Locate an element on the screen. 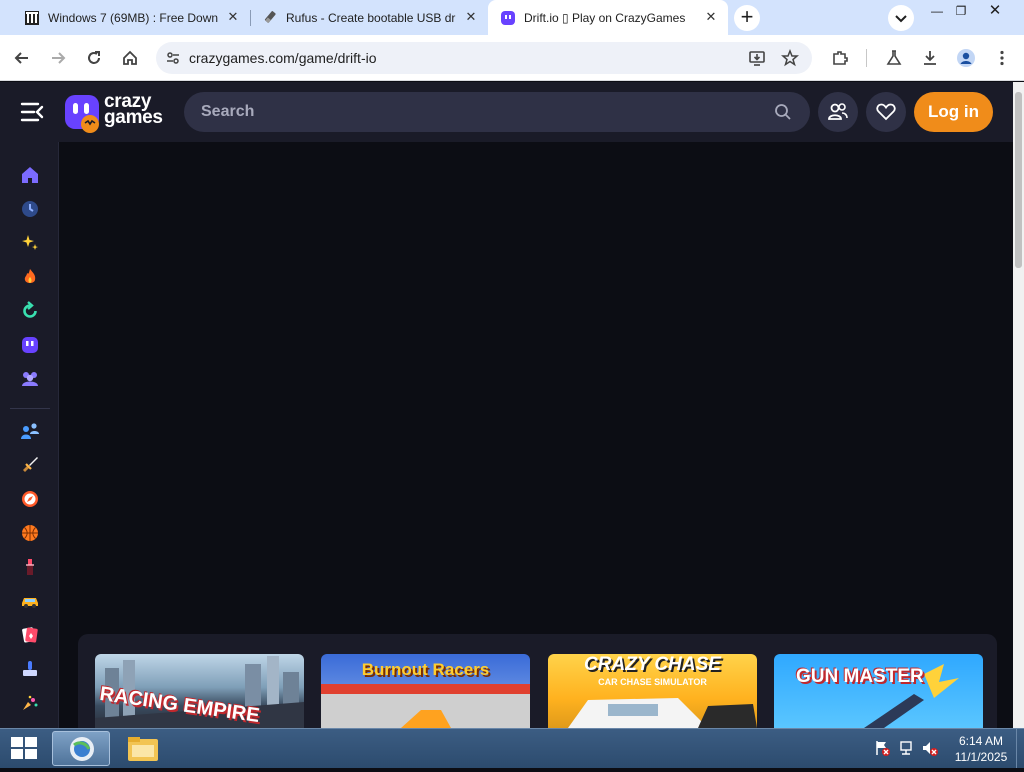 The image size is (1024, 772). downloads-button is located at coordinates (930, 58).